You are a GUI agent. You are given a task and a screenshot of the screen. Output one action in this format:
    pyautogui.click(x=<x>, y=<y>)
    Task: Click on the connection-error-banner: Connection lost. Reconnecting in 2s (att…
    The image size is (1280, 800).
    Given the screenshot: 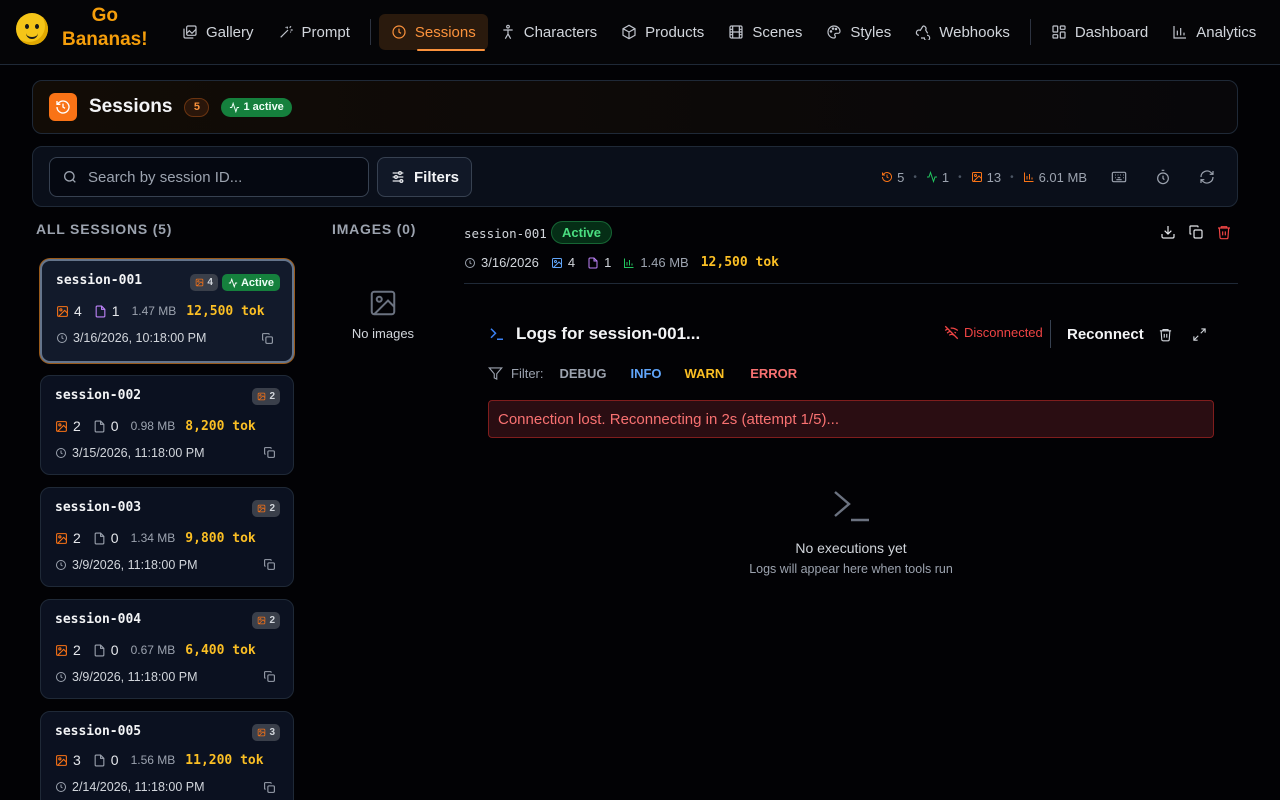 What is the action you would take?
    pyautogui.click(x=851, y=419)
    